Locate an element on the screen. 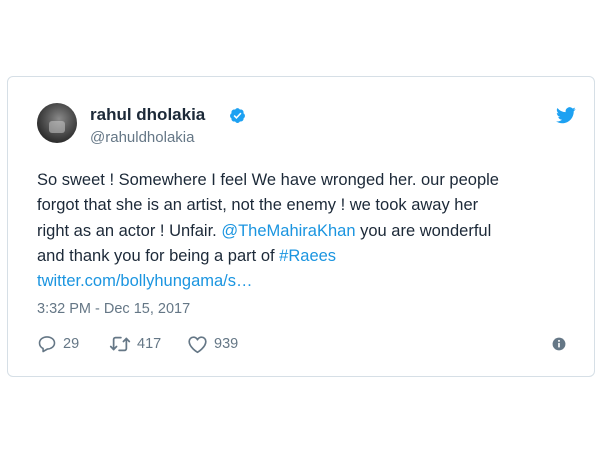  info-icon is located at coordinates (559, 344).